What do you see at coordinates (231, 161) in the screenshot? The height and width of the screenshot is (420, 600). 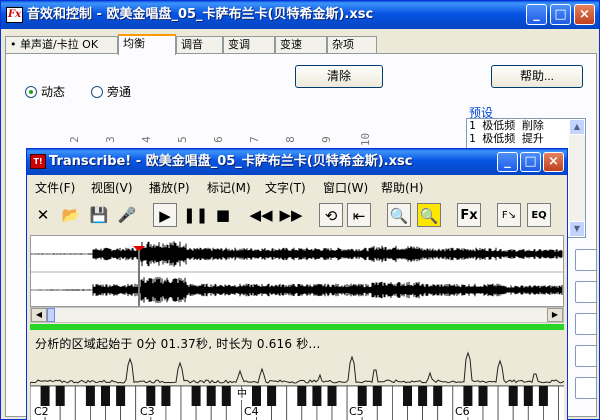 I see `transcribe-window-title: Transcribe! - 欧美金唱盘_05_卡萨布兰卡(贝特希金斯).xsc` at bounding box center [231, 161].